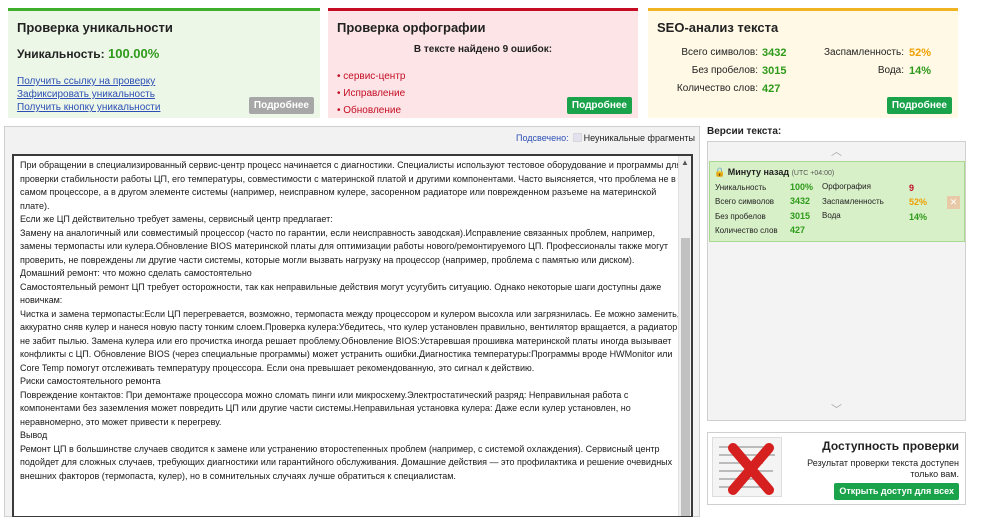  What do you see at coordinates (61, 54) in the screenshot?
I see `uniqueness-label: Уникальность:` at bounding box center [61, 54].